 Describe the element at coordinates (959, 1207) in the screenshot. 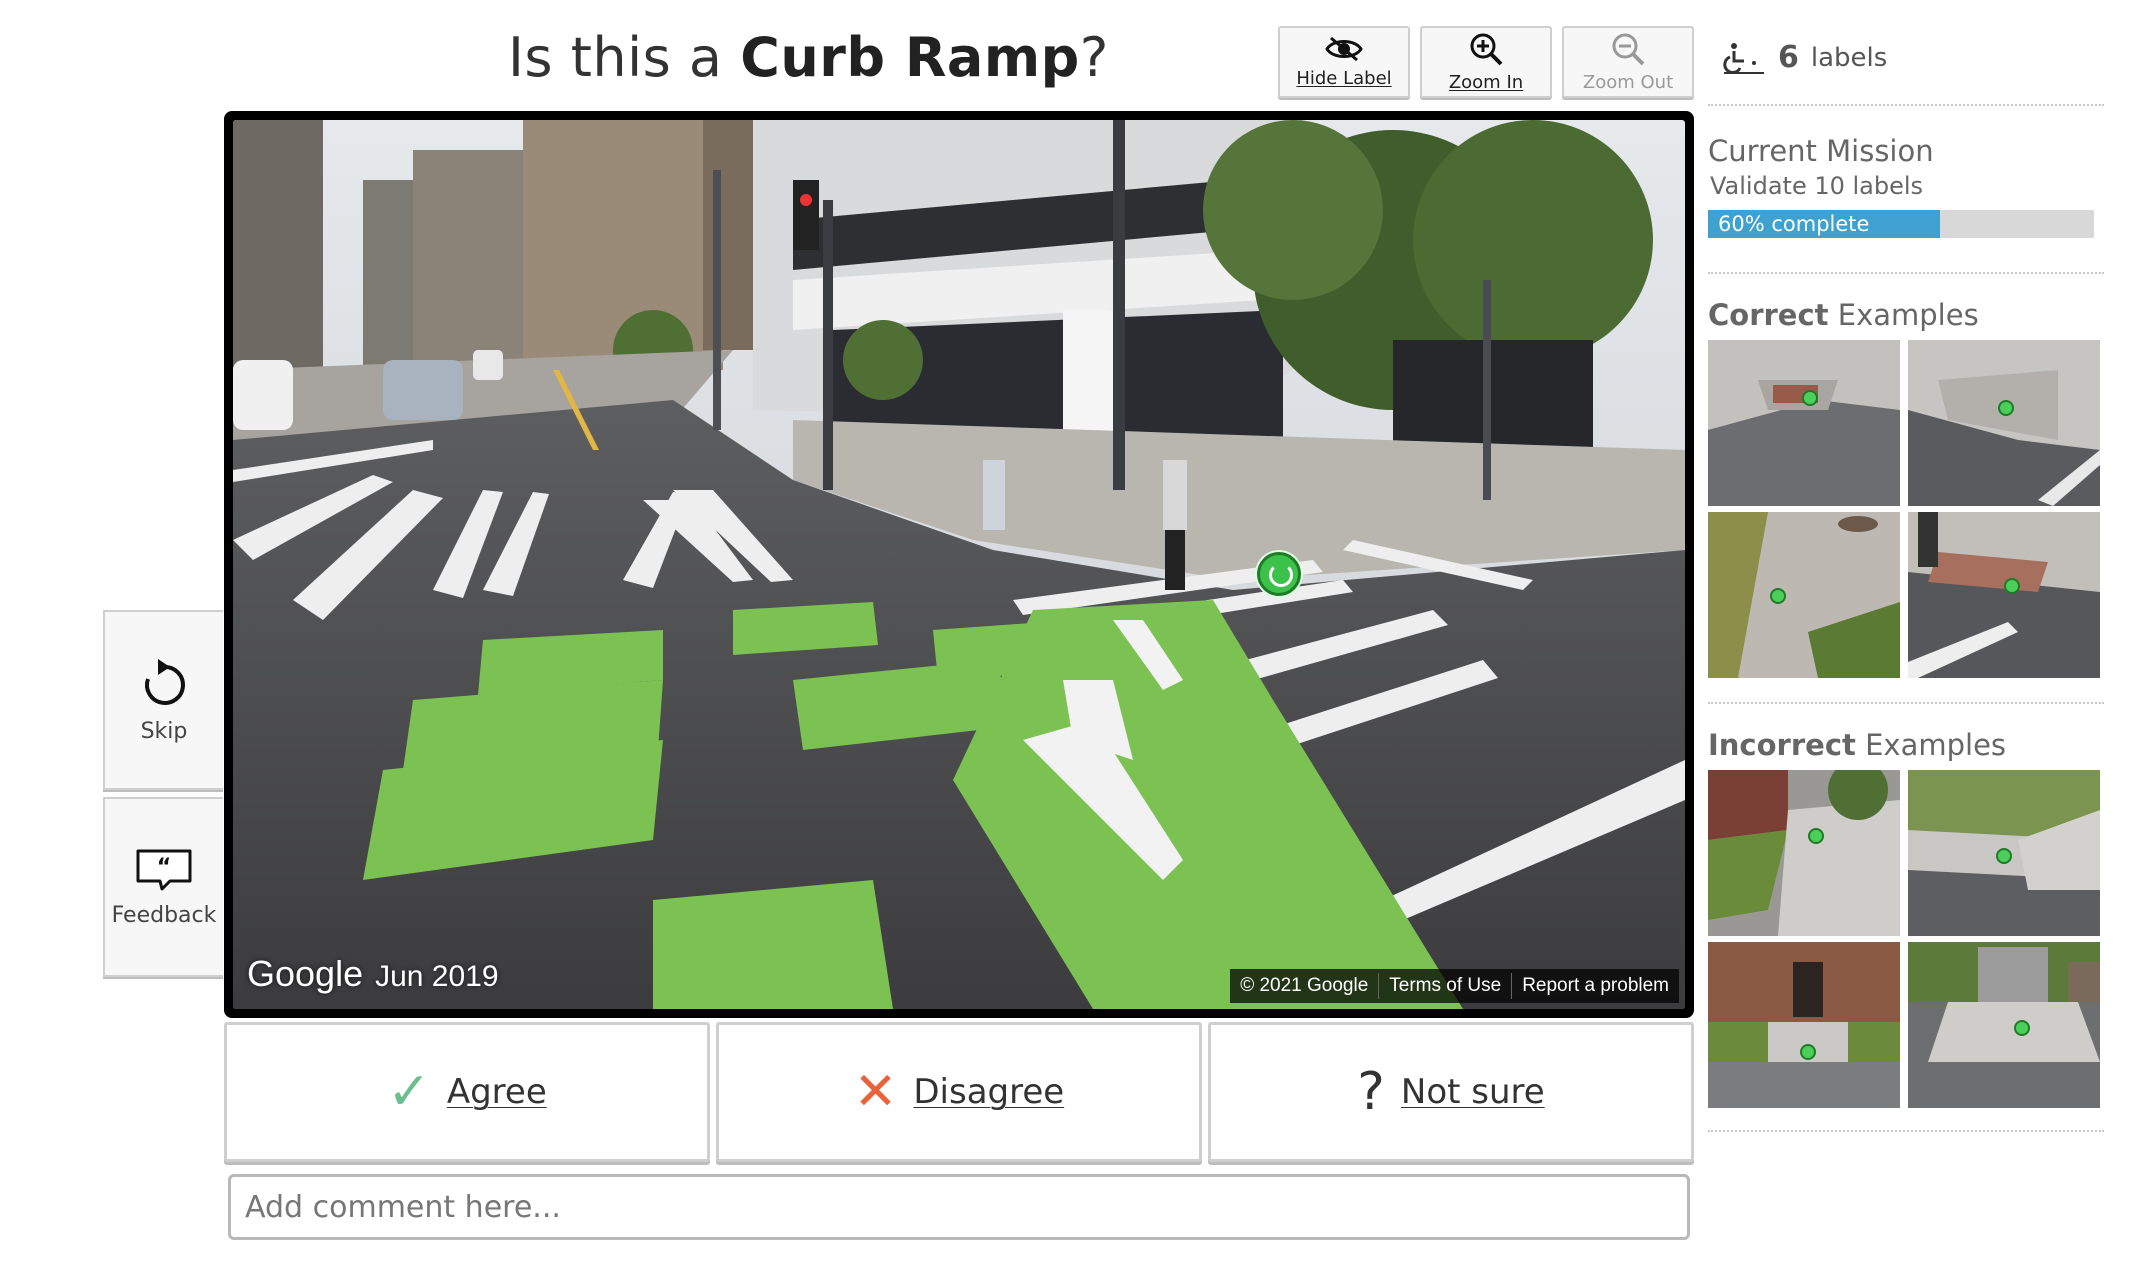

I see `comment-input` at that location.